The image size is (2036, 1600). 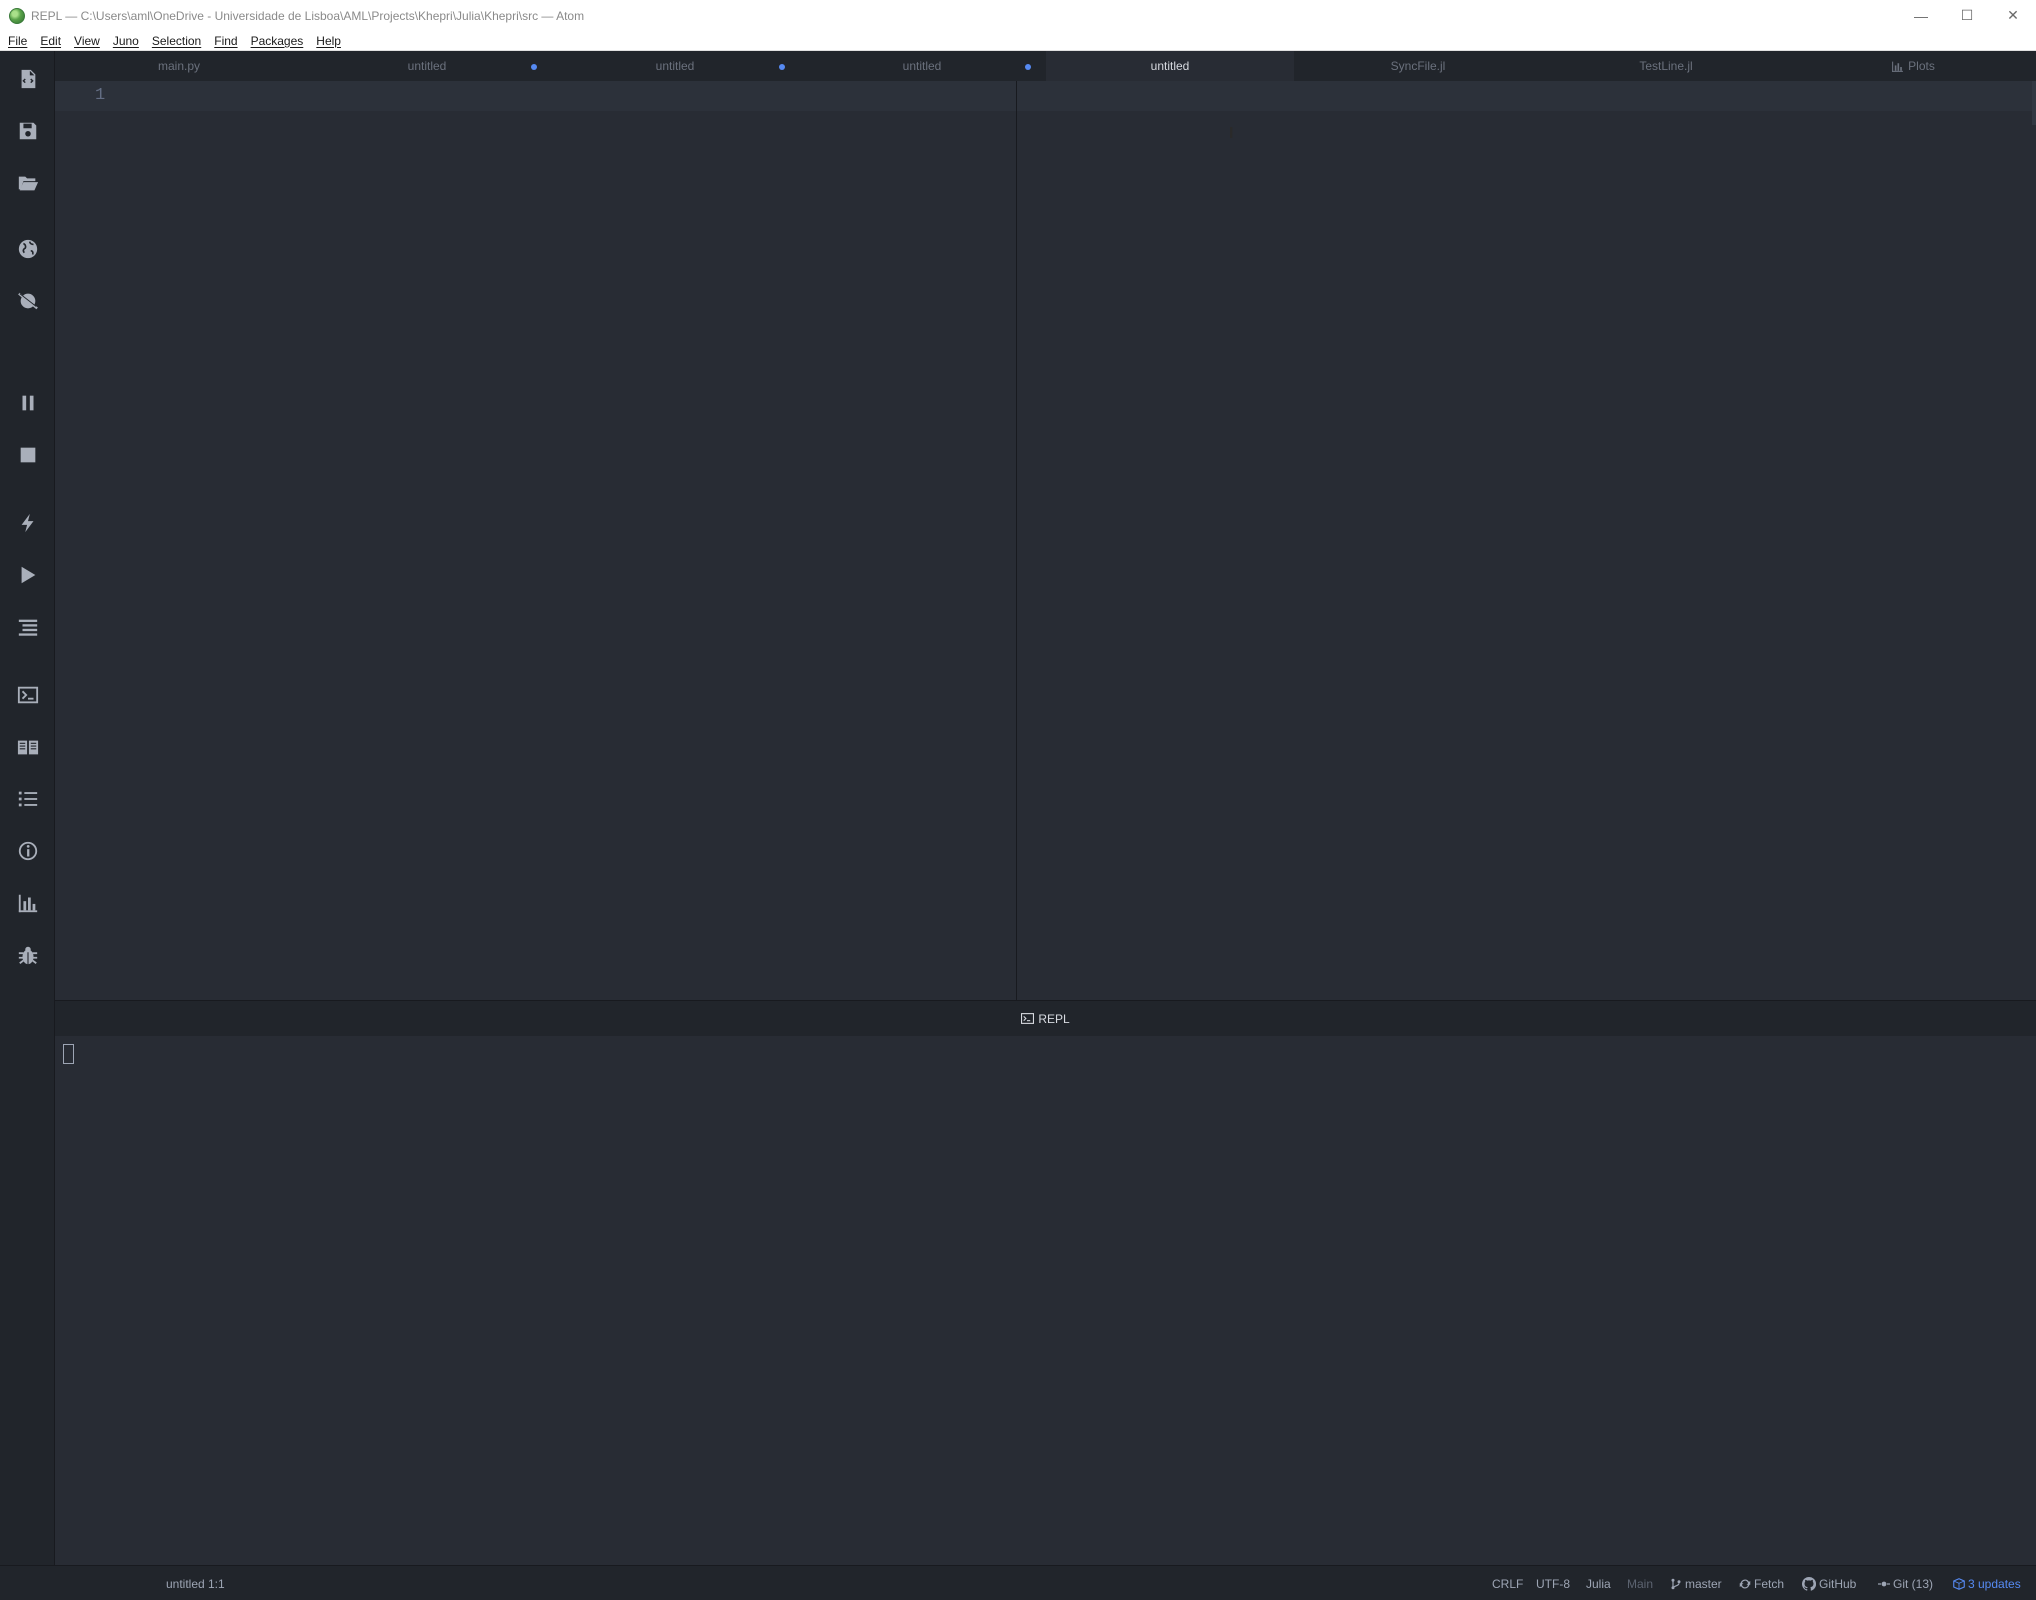 I want to click on scrollbar, so click(x=2034, y=103).